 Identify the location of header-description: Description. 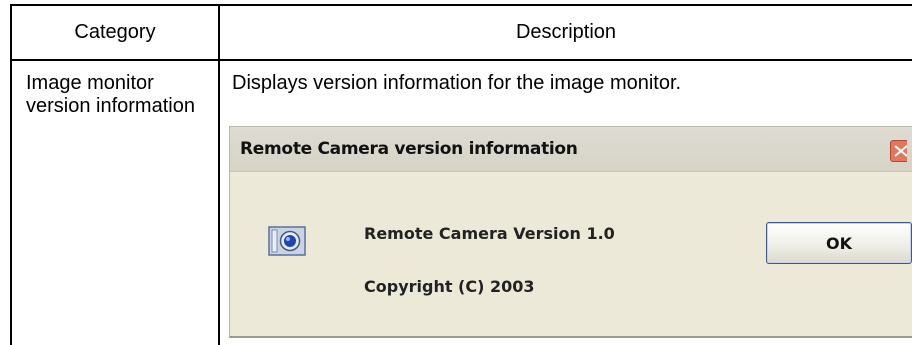
(566, 32).